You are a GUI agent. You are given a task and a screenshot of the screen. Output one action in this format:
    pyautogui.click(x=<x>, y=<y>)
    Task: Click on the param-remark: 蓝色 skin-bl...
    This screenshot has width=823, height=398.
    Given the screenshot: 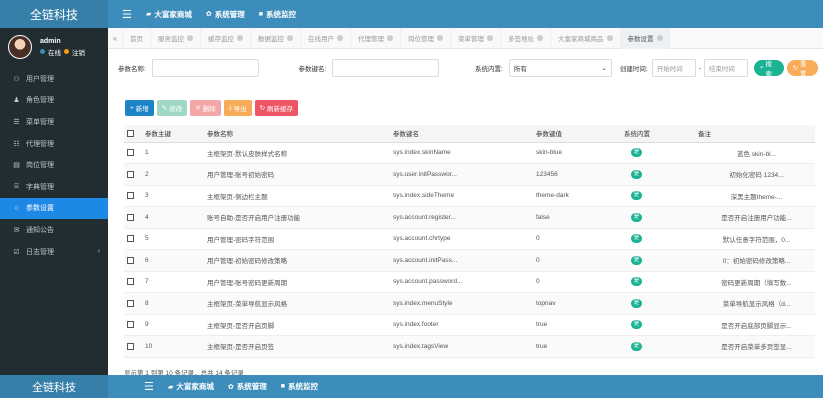 What is the action you would take?
    pyautogui.click(x=755, y=153)
    